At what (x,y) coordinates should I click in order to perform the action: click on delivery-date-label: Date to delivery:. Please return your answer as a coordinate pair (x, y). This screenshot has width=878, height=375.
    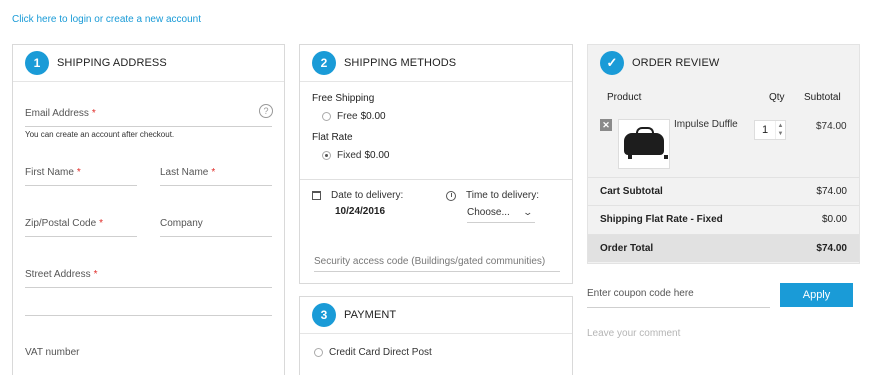
    Looking at the image, I should click on (357, 195).